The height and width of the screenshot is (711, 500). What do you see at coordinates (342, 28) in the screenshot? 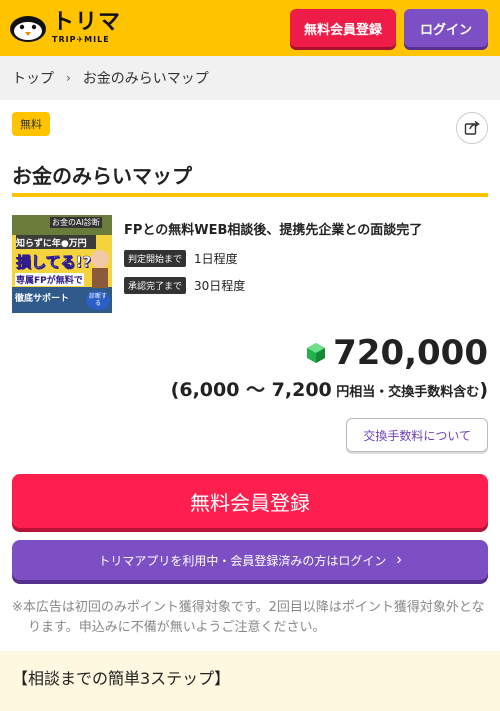
I see `header-register-button: 無料会員登録` at bounding box center [342, 28].